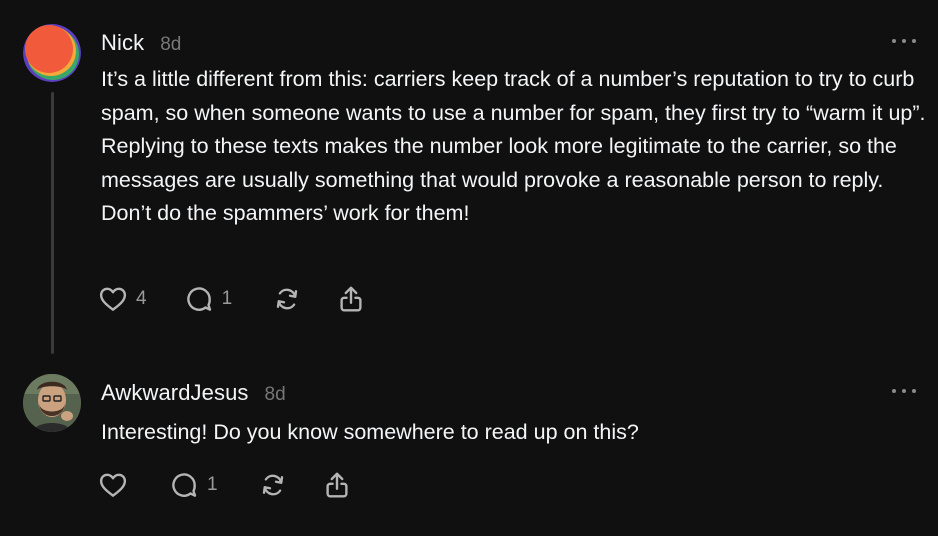 The width and height of the screenshot is (938, 536). I want to click on post-header: Nick 8d, so click(141, 43).